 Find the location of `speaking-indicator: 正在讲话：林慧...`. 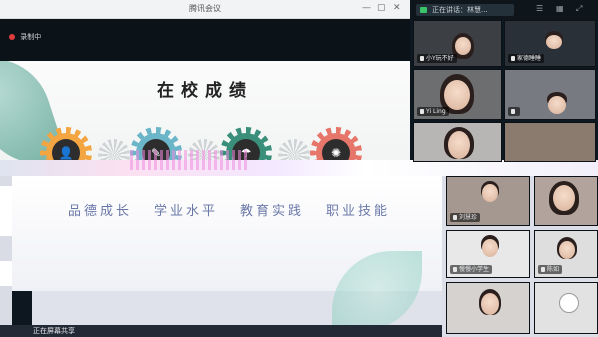

speaking-indicator: 正在讲话：林慧... is located at coordinates (465, 10).